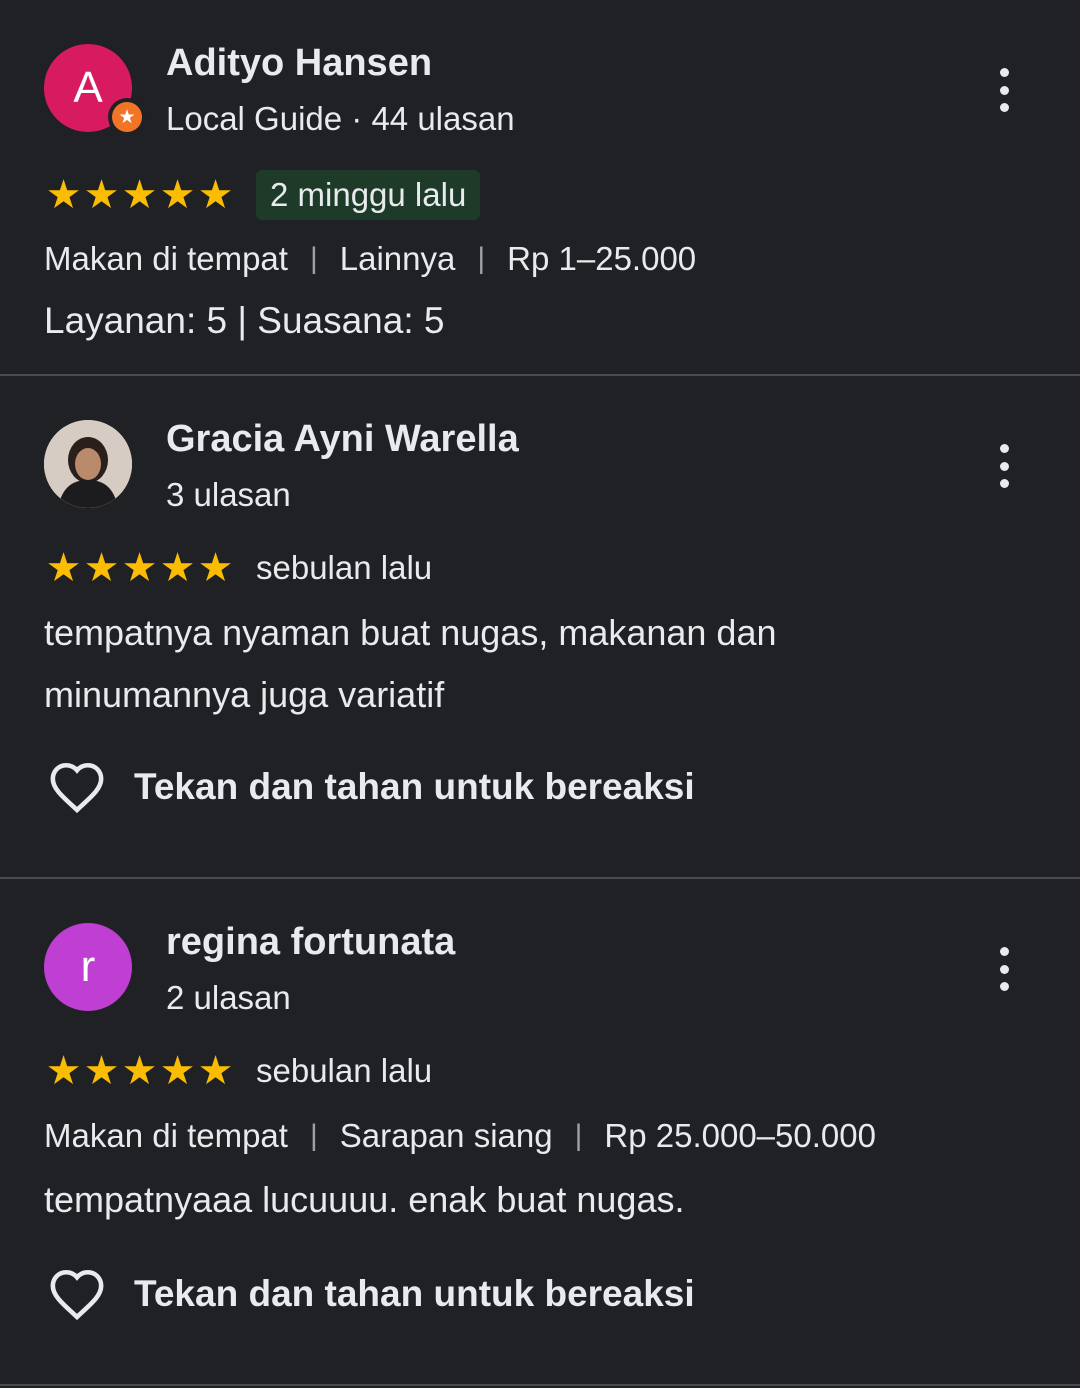 The image size is (1080, 1388). What do you see at coordinates (340, 118) in the screenshot?
I see `reviewer-subline: Local Guide · 44 ulasan` at bounding box center [340, 118].